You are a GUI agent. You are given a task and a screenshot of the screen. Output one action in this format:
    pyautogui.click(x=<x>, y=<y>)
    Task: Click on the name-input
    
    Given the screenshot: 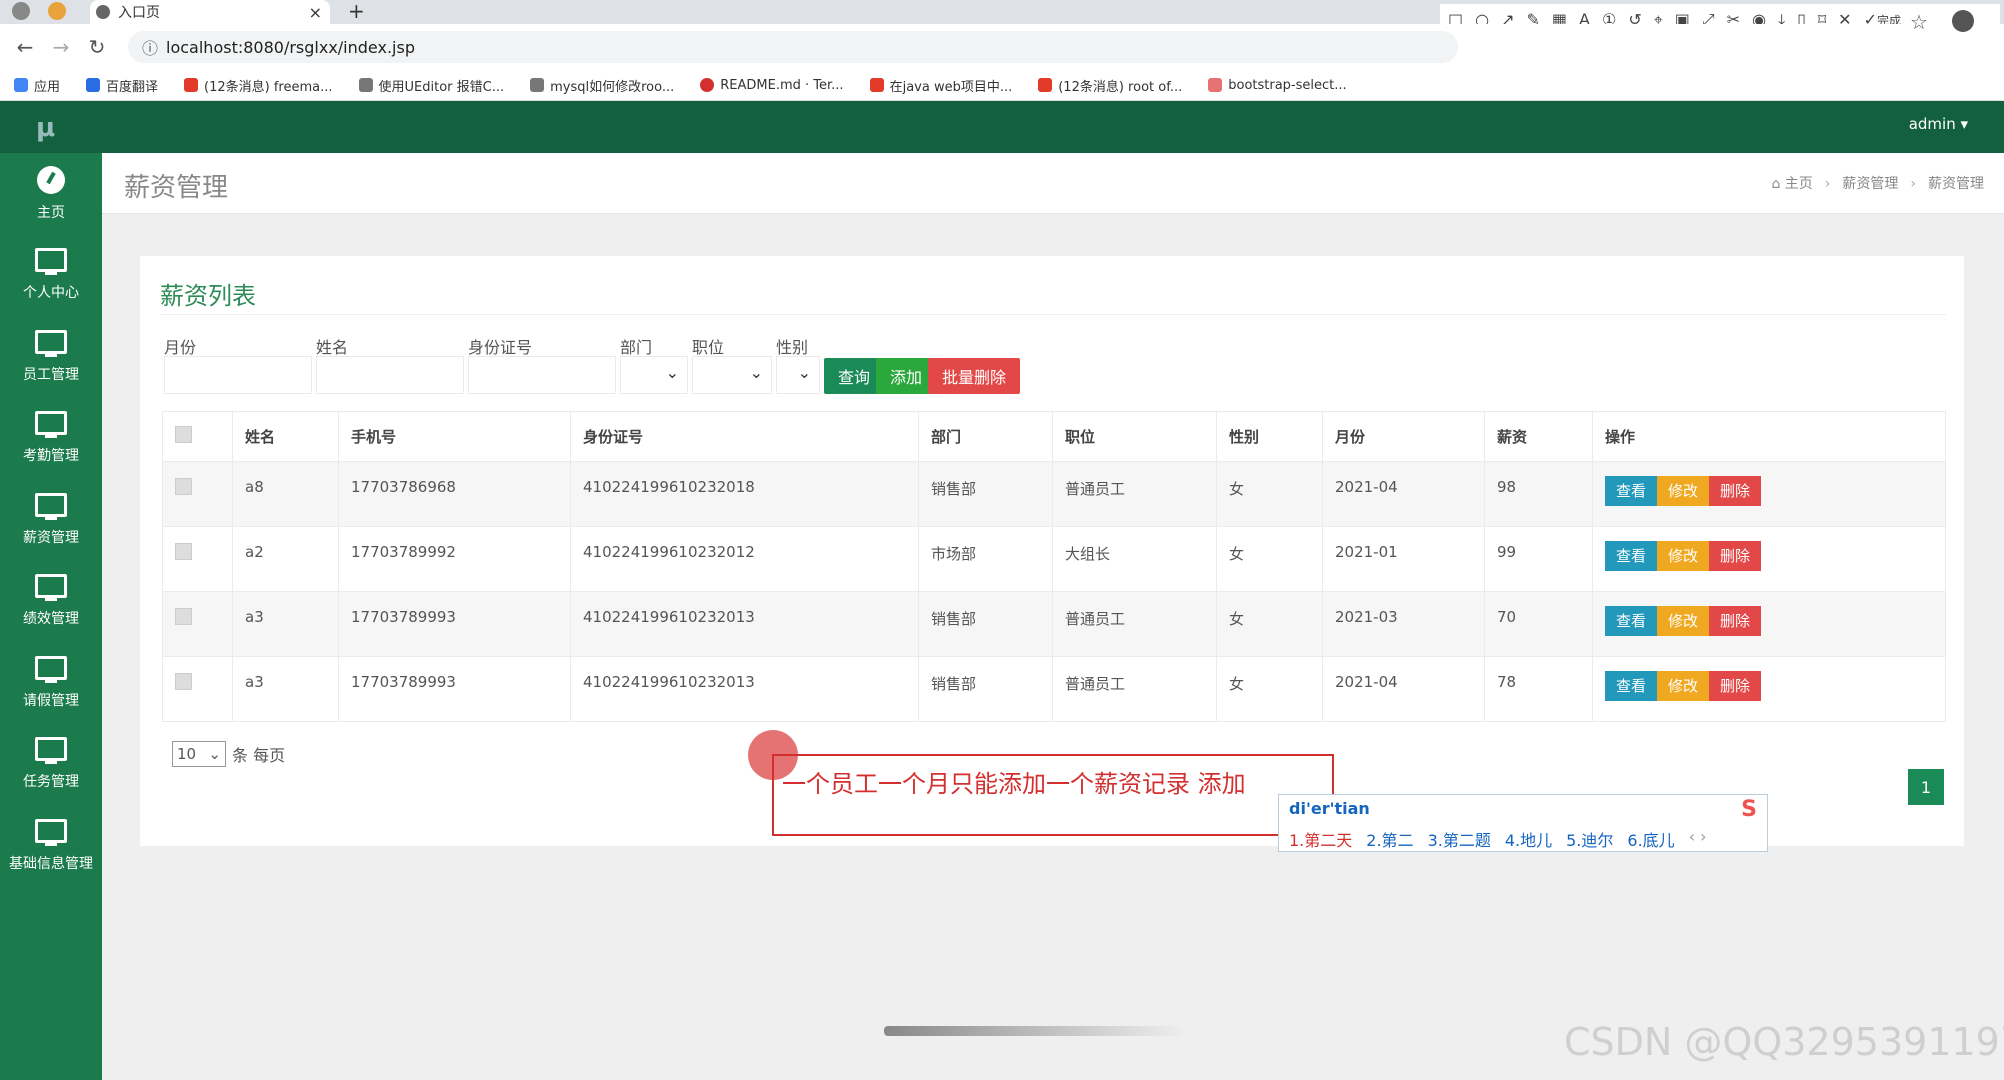 What is the action you would take?
    pyautogui.click(x=390, y=375)
    